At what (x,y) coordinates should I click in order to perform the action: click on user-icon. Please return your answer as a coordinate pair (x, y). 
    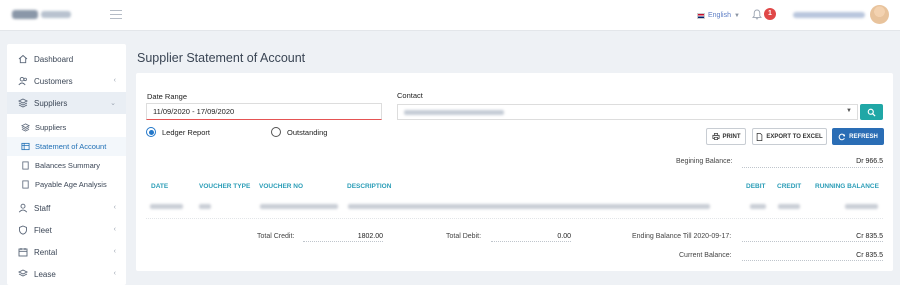
    Looking at the image, I should click on (22, 208).